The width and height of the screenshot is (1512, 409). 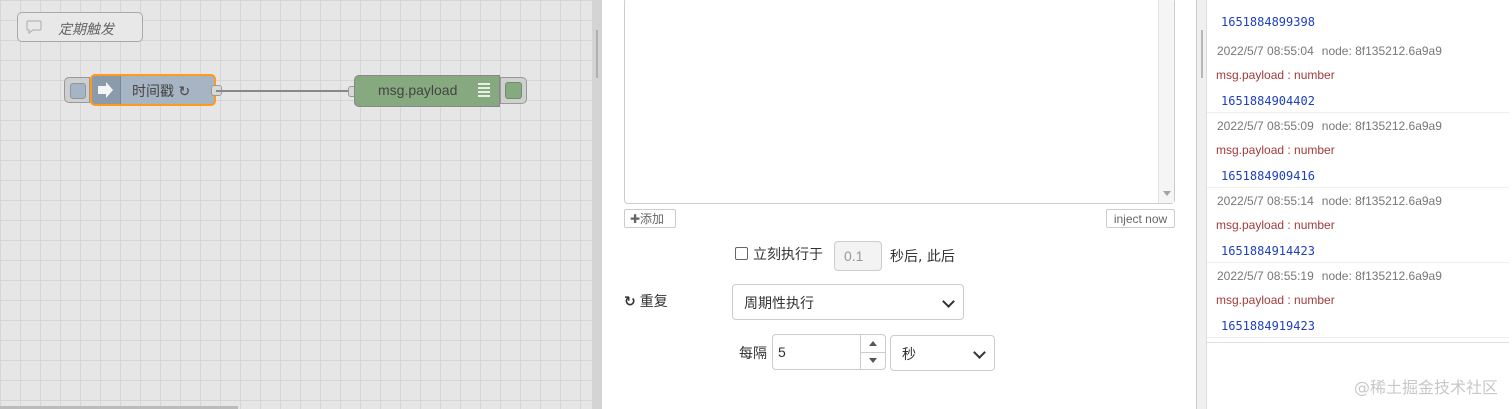 What do you see at coordinates (753, 354) in the screenshot?
I see `interval-label: 每隔` at bounding box center [753, 354].